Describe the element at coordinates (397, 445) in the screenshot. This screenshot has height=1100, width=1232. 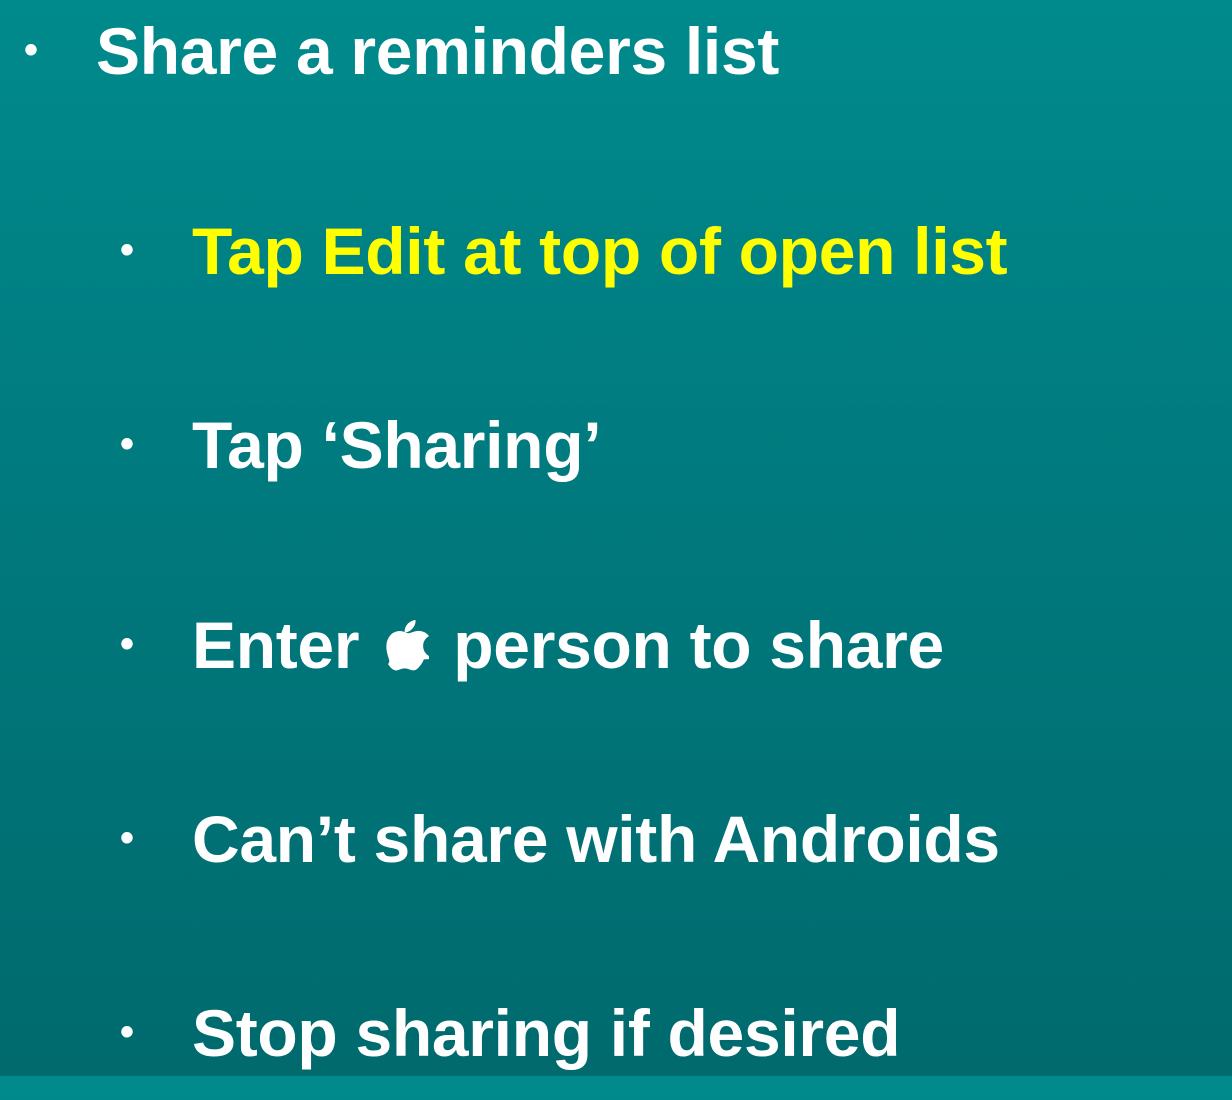
I see `item-text: Tap ‘Sharing’` at that location.